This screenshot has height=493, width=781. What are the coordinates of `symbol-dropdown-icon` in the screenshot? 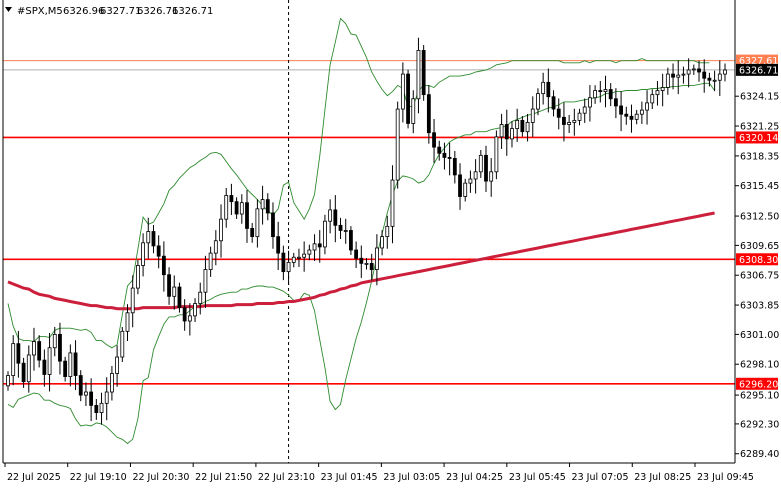 It's located at (8, 9).